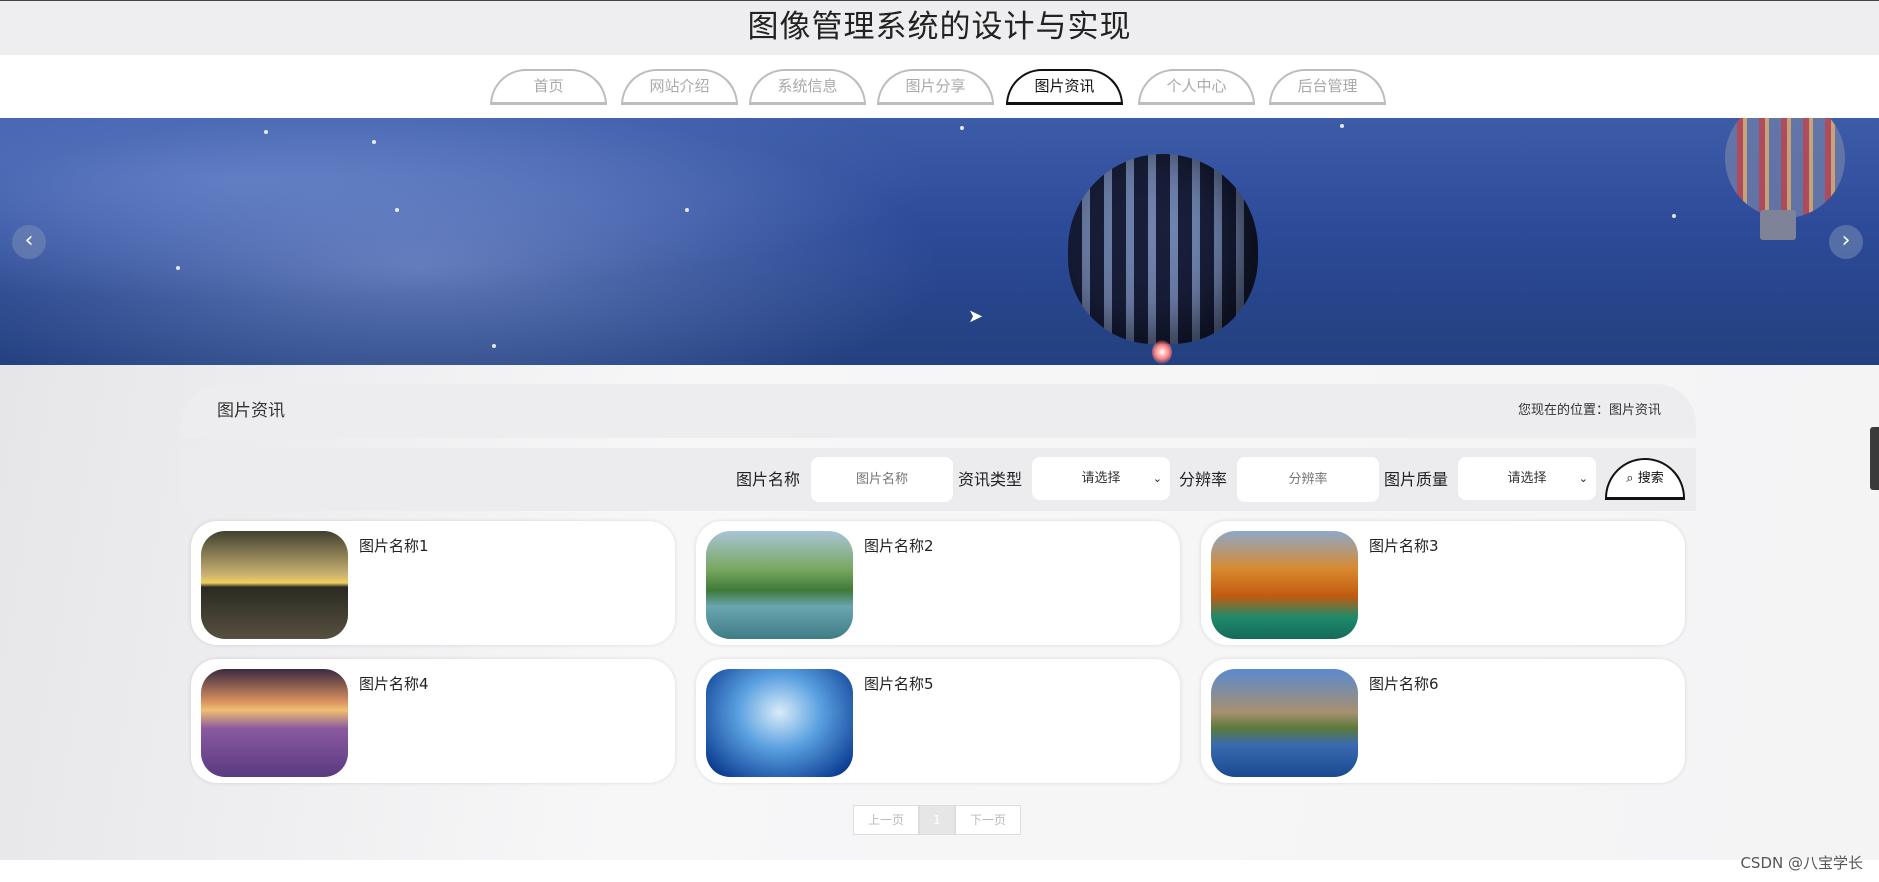  What do you see at coordinates (899, 545) in the screenshot?
I see `news-title: 图片名称2` at bounding box center [899, 545].